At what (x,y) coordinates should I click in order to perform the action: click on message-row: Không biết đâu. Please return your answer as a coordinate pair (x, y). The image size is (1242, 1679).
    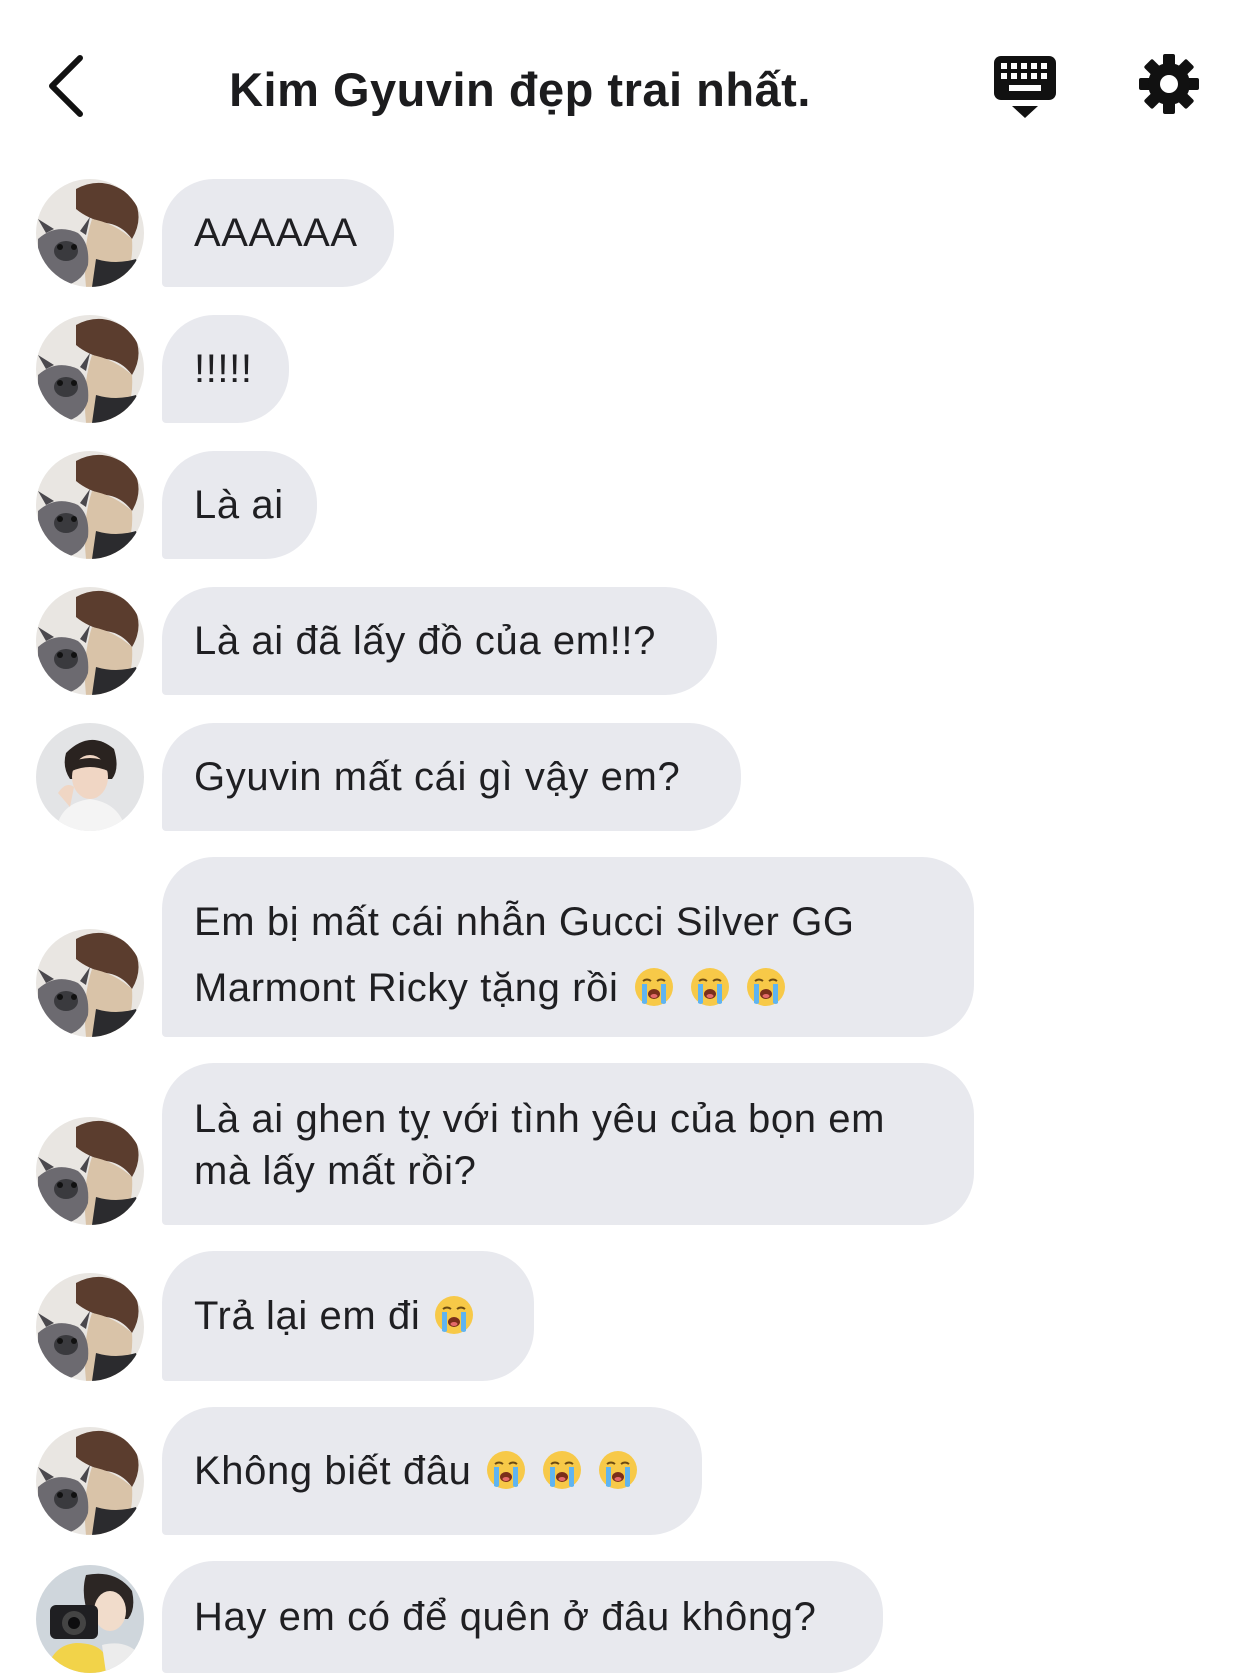
    Looking at the image, I should click on (621, 1471).